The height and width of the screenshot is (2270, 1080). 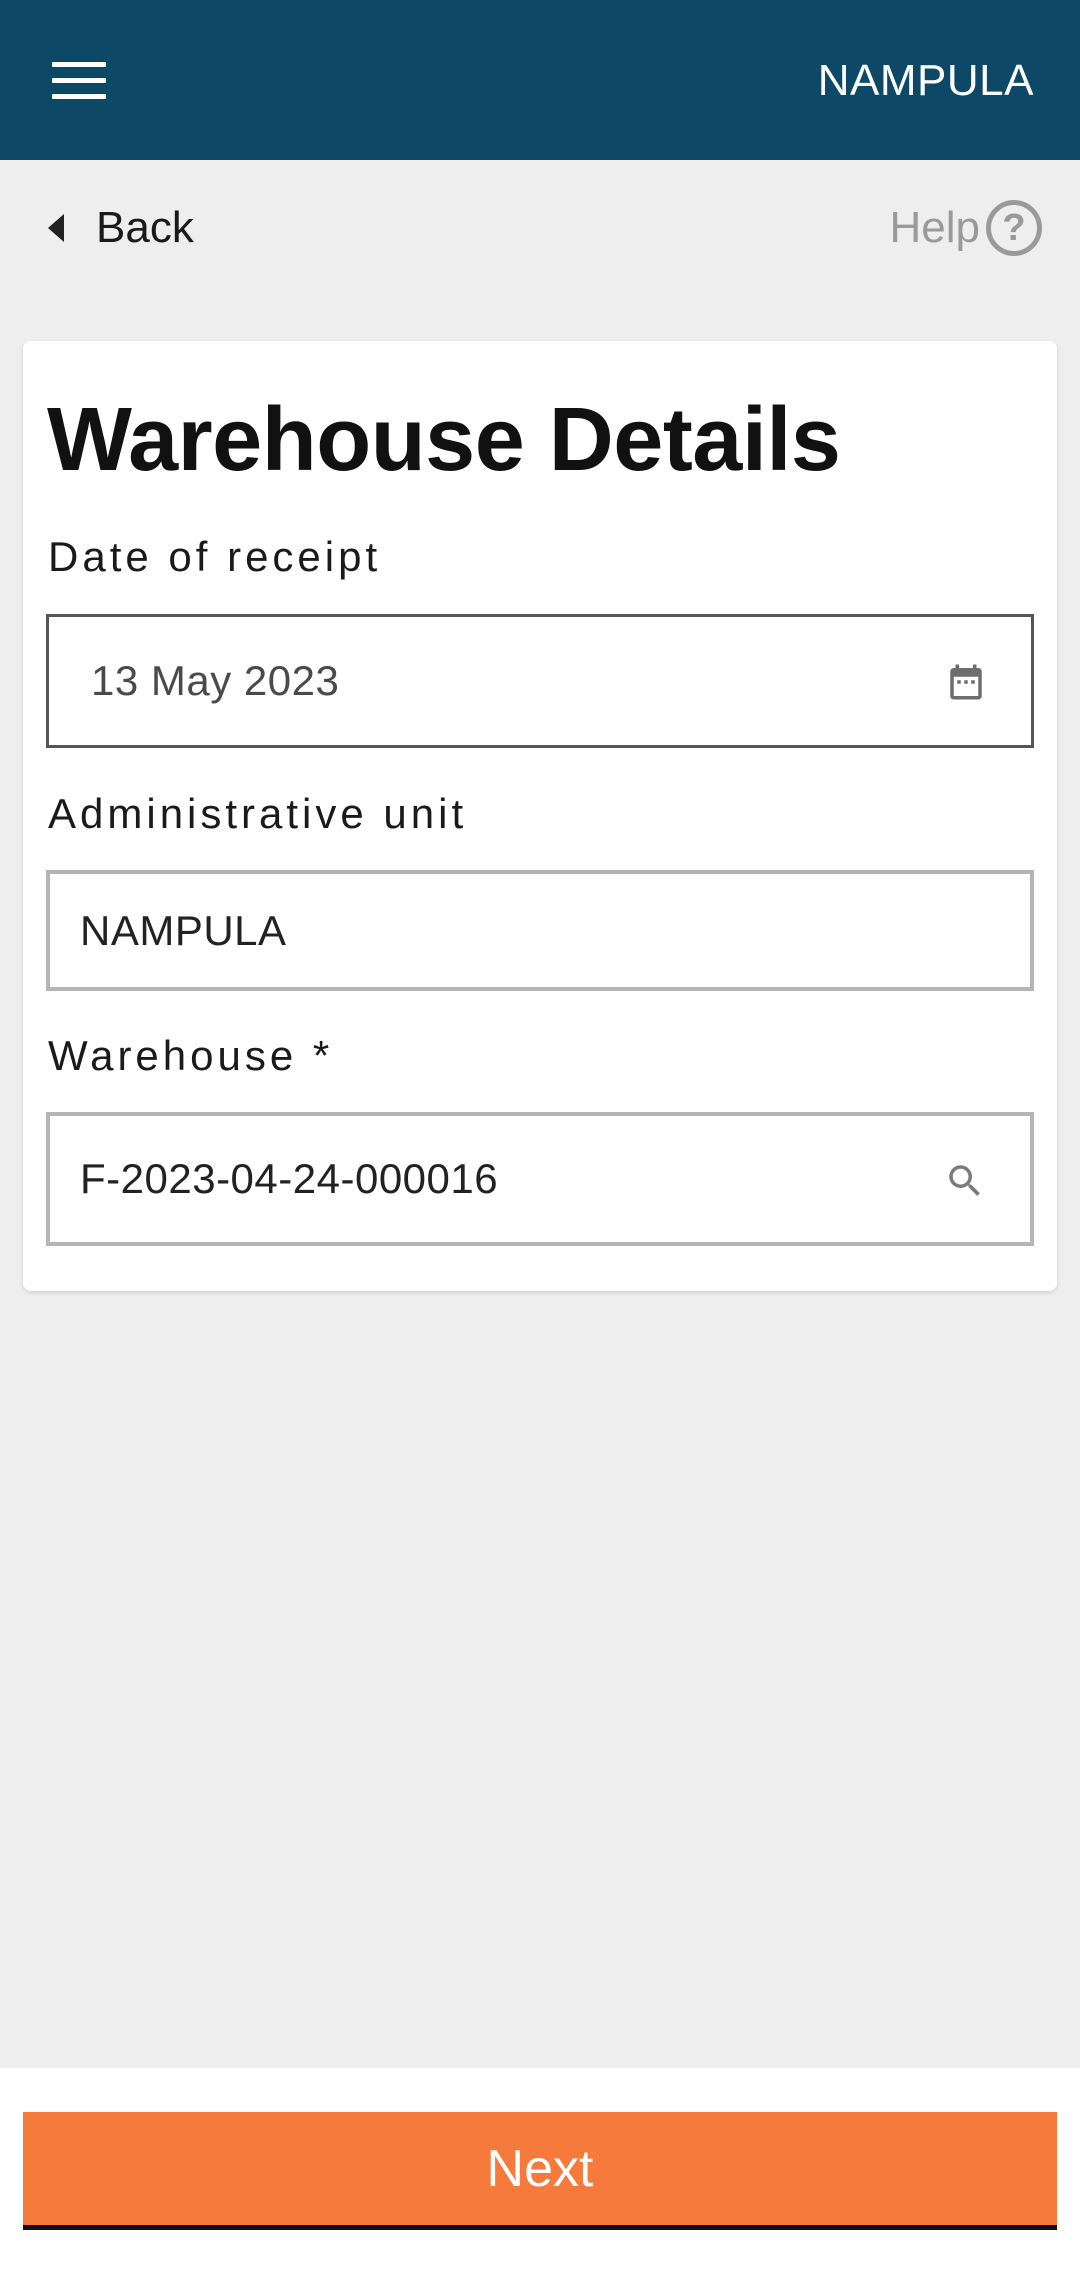 What do you see at coordinates (191, 1055) in the screenshot?
I see `warehouse-label: Warehouse *` at bounding box center [191, 1055].